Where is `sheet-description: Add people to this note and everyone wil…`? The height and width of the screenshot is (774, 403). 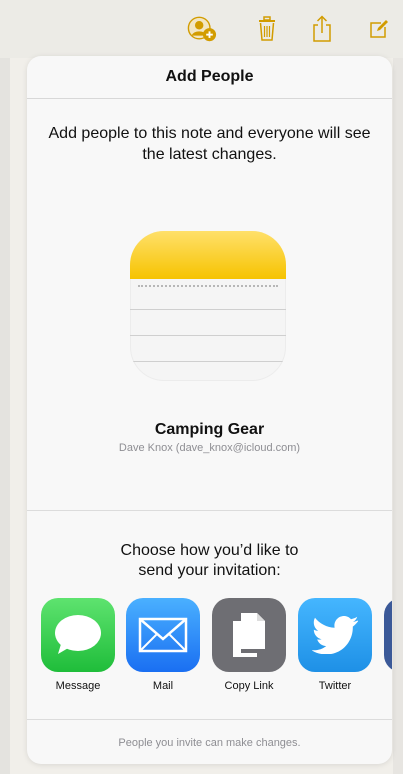
sheet-description: Add people to this note and everyone wil… is located at coordinates (209, 144).